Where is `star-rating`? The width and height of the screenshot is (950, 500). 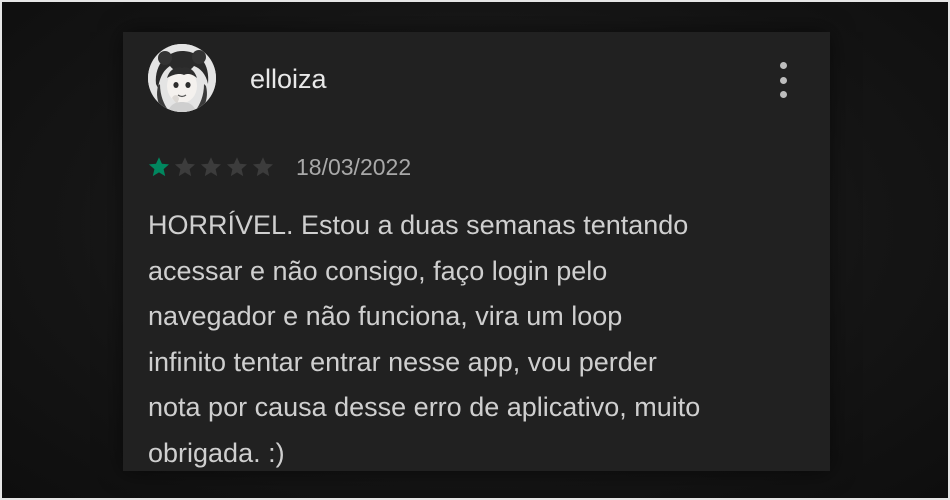
star-rating is located at coordinates (212, 167).